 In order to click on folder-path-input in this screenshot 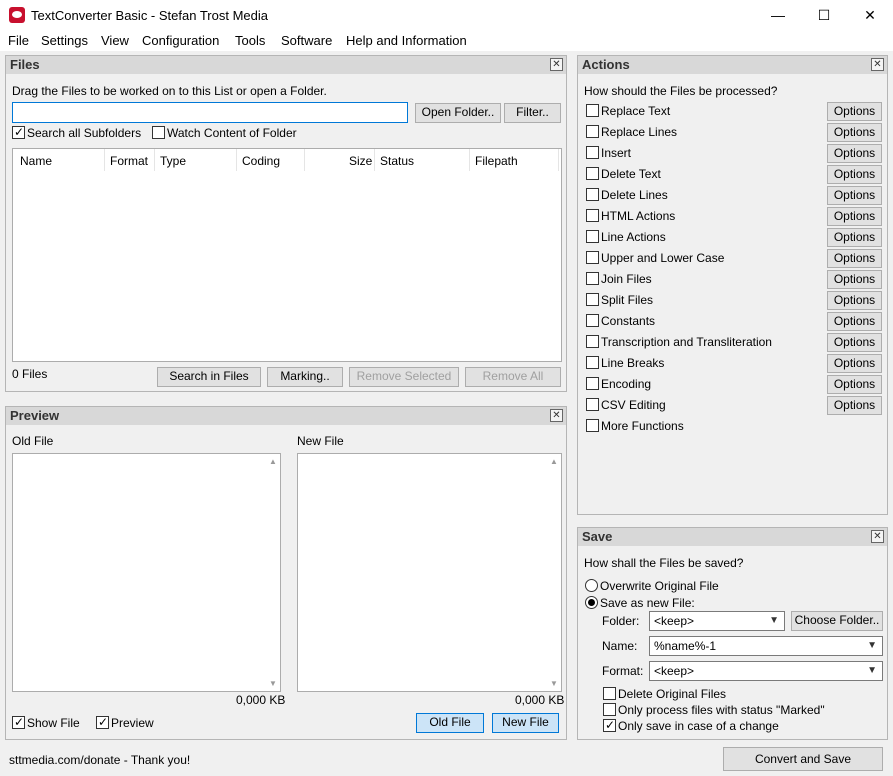, I will do `click(210, 112)`.